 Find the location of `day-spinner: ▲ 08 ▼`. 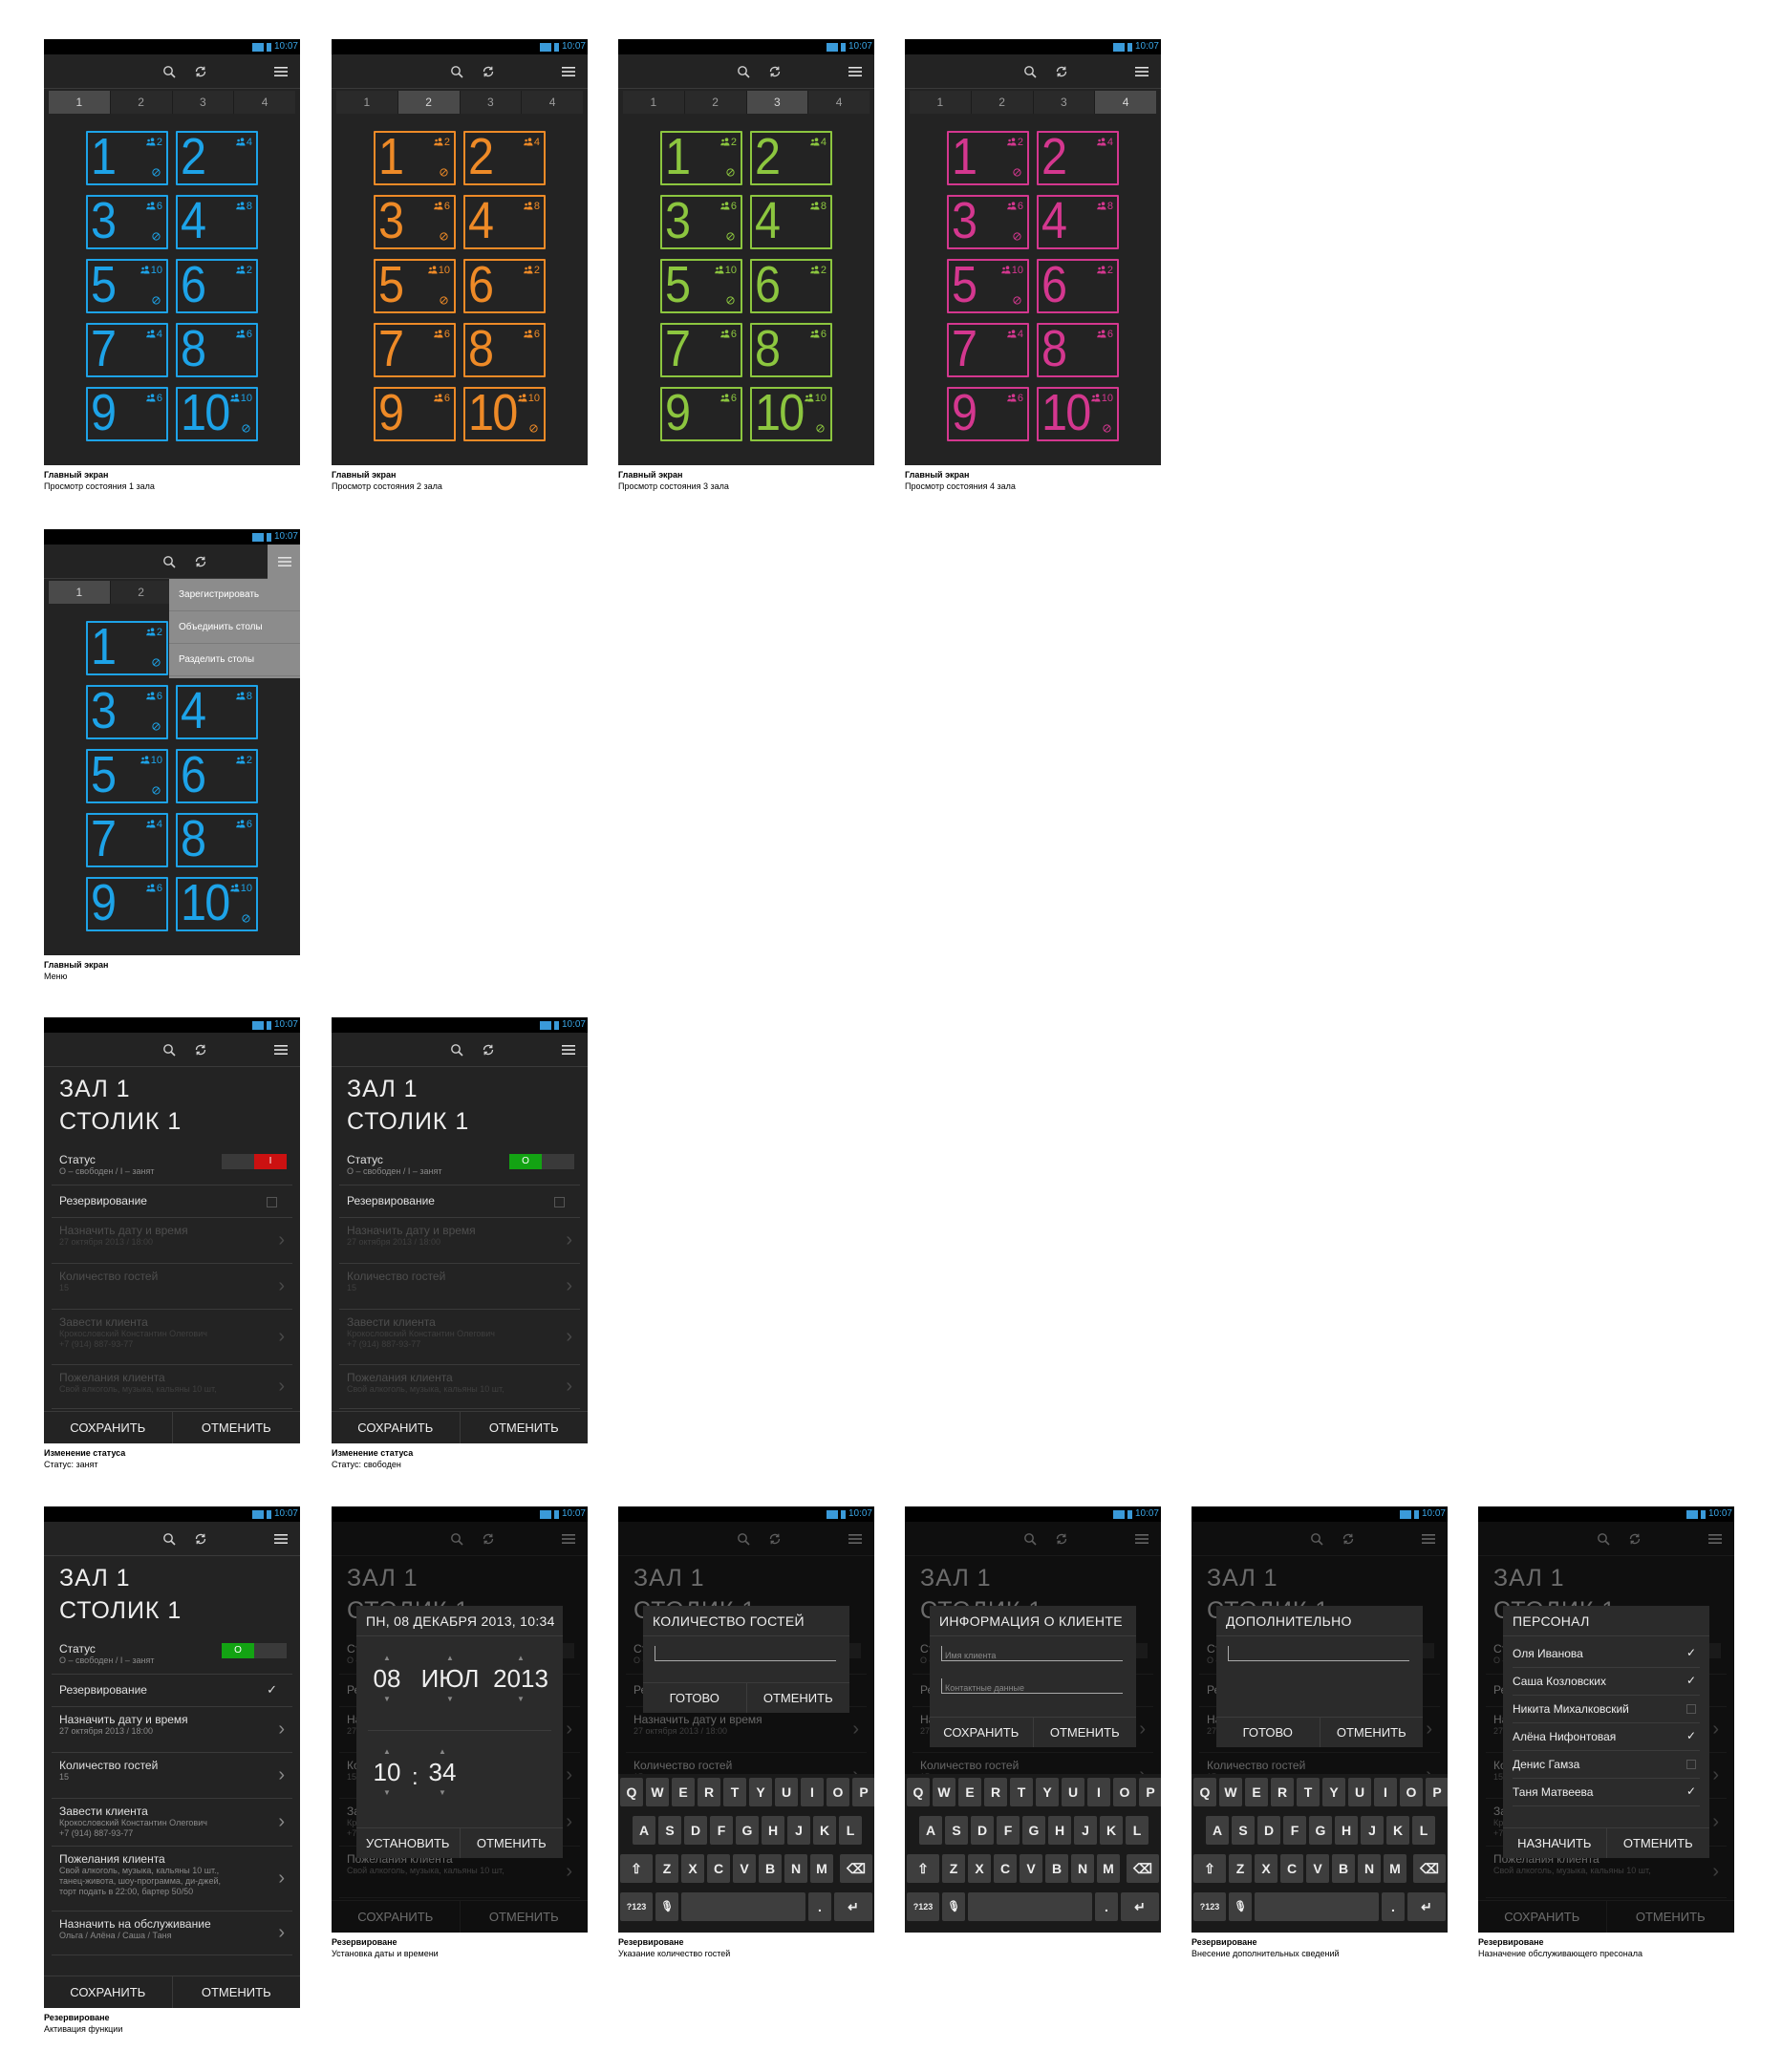

day-spinner: ▲ 08 ▼ is located at coordinates (387, 1678).